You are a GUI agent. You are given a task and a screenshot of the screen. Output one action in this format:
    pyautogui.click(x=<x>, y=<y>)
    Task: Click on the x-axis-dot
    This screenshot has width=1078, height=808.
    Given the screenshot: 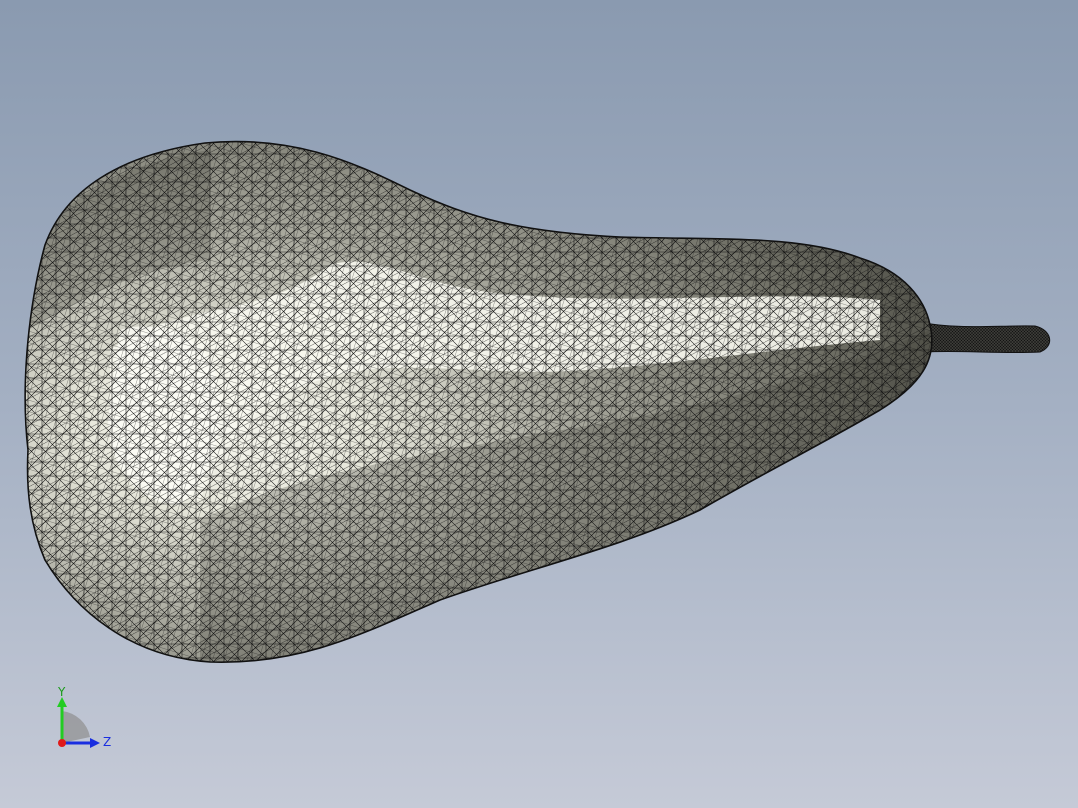 What is the action you would take?
    pyautogui.click(x=62, y=743)
    